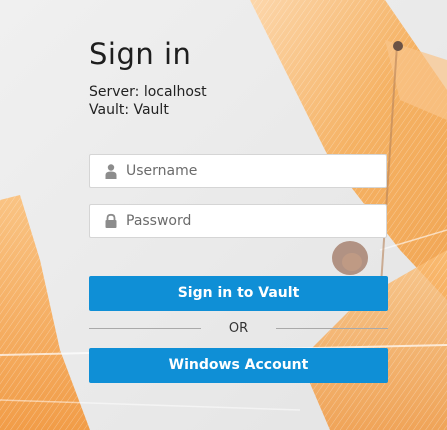 This screenshot has height=430, width=447. What do you see at coordinates (111, 220) in the screenshot?
I see `lock-icon` at bounding box center [111, 220].